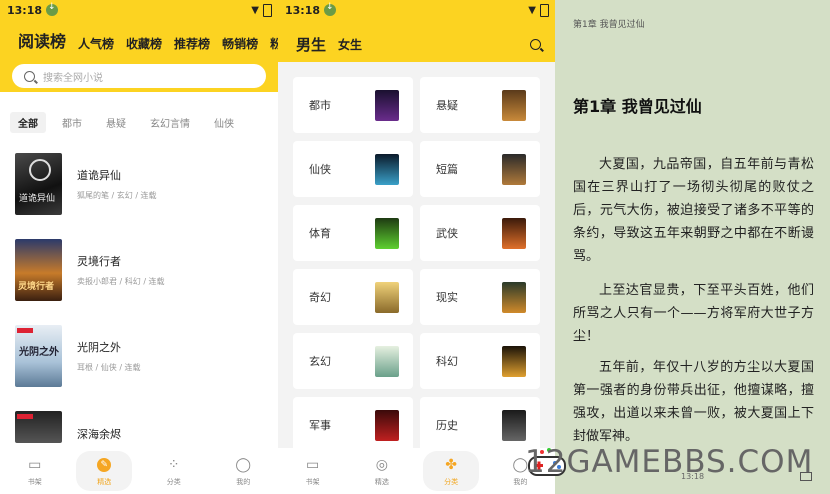 Image resolution: width=830 pixels, height=494 pixels. What do you see at coordinates (637, 106) in the screenshot?
I see `chapter-title: 第1章 我曾见过仙` at bounding box center [637, 106].